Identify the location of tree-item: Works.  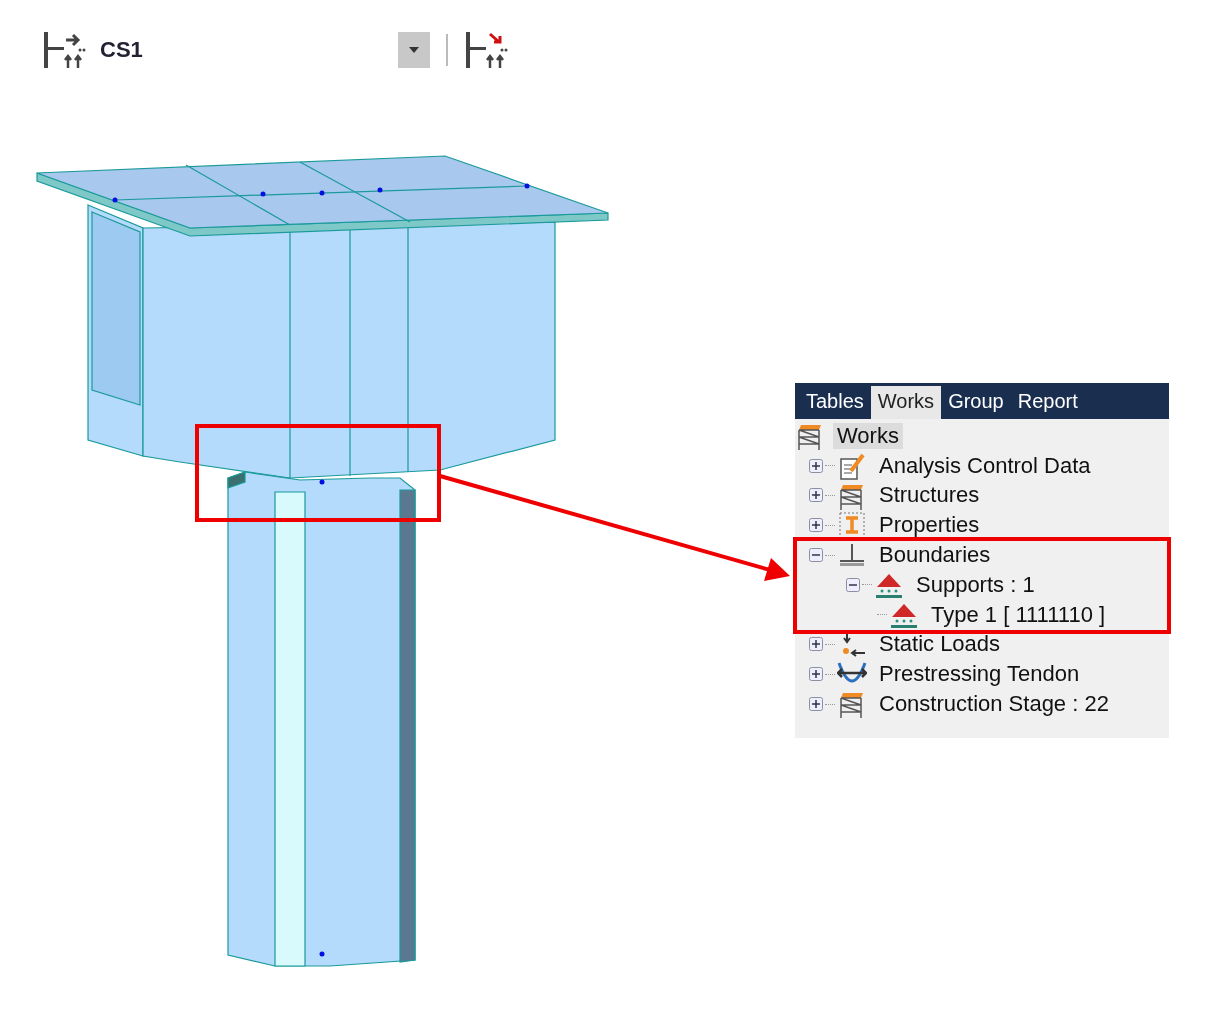
(868, 435).